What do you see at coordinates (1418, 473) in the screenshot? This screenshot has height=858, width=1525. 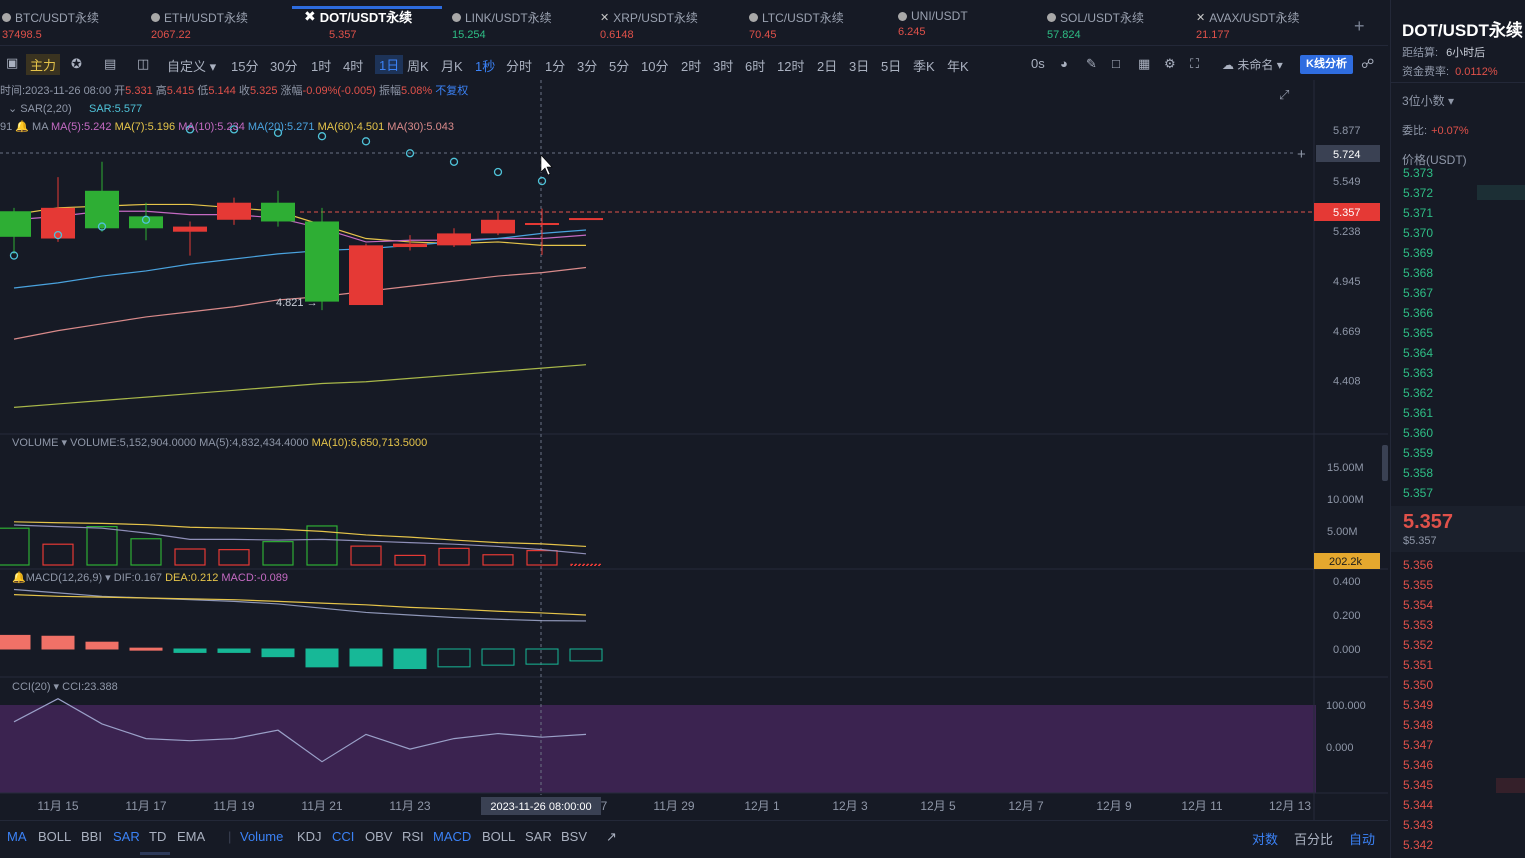 I see `ask-price: 5.358` at bounding box center [1418, 473].